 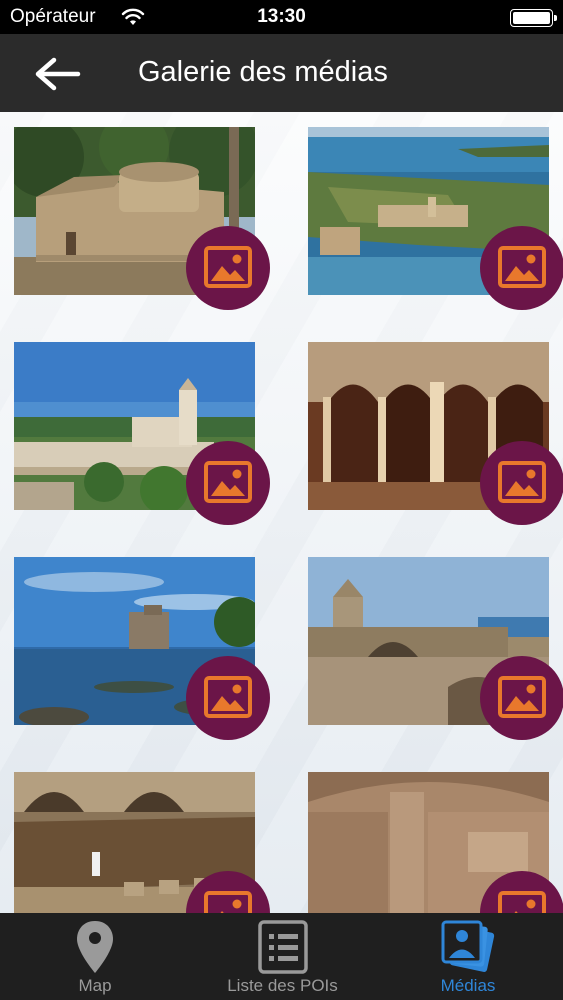 What do you see at coordinates (263, 72) in the screenshot?
I see `page-title: Galerie des médias` at bounding box center [263, 72].